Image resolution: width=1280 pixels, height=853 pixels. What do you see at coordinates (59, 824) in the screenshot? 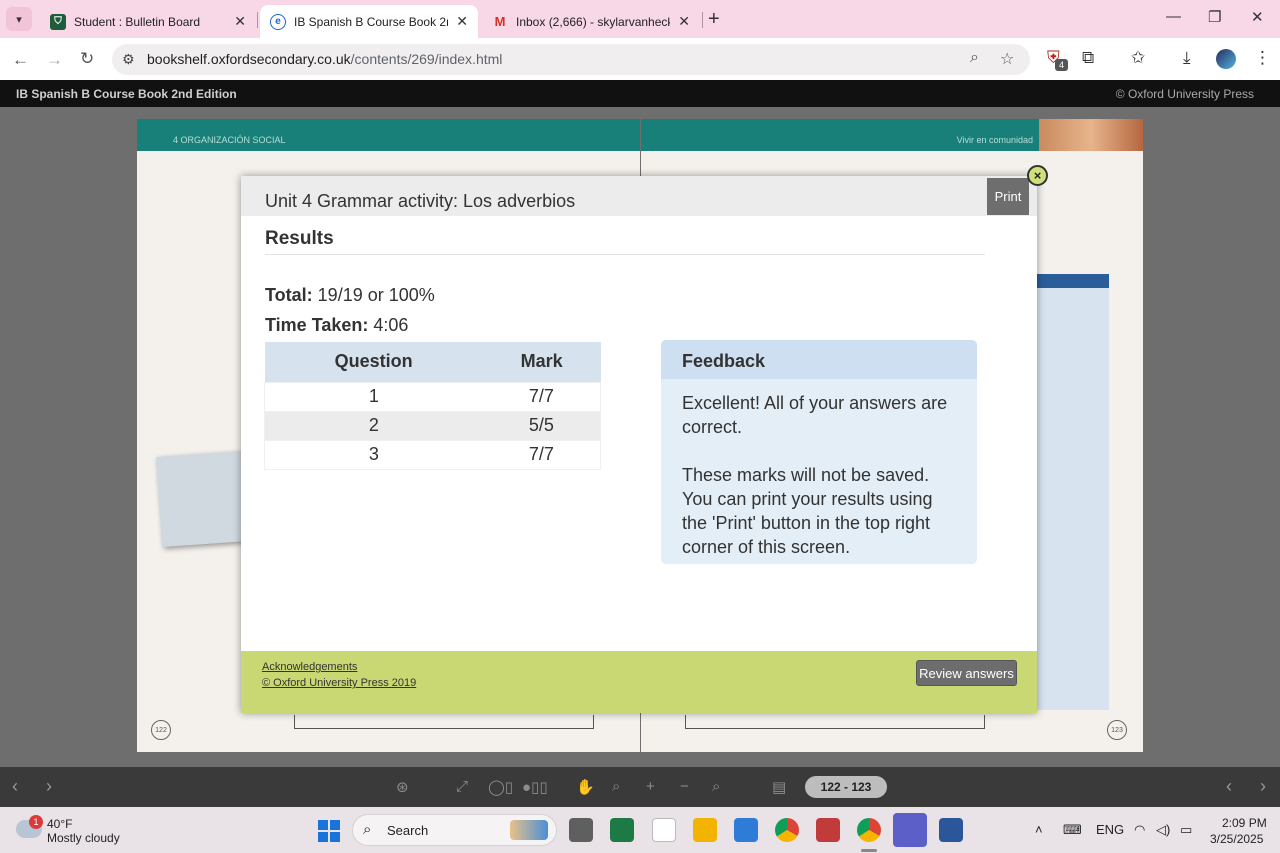
I see `weather-temperature: 40°F` at bounding box center [59, 824].